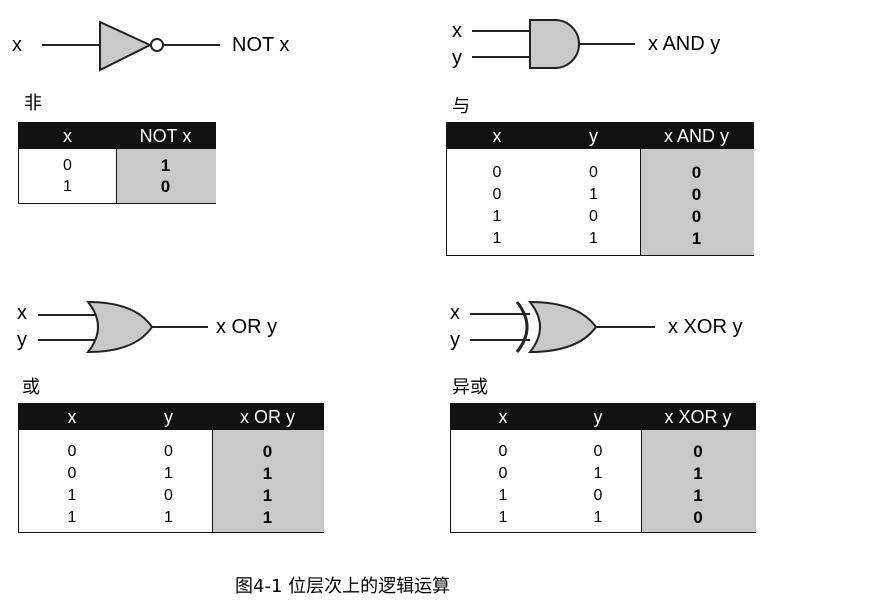 This screenshot has height=616, width=873. Describe the element at coordinates (684, 44) in the screenshot. I see `and-output-label: x AND y` at that location.